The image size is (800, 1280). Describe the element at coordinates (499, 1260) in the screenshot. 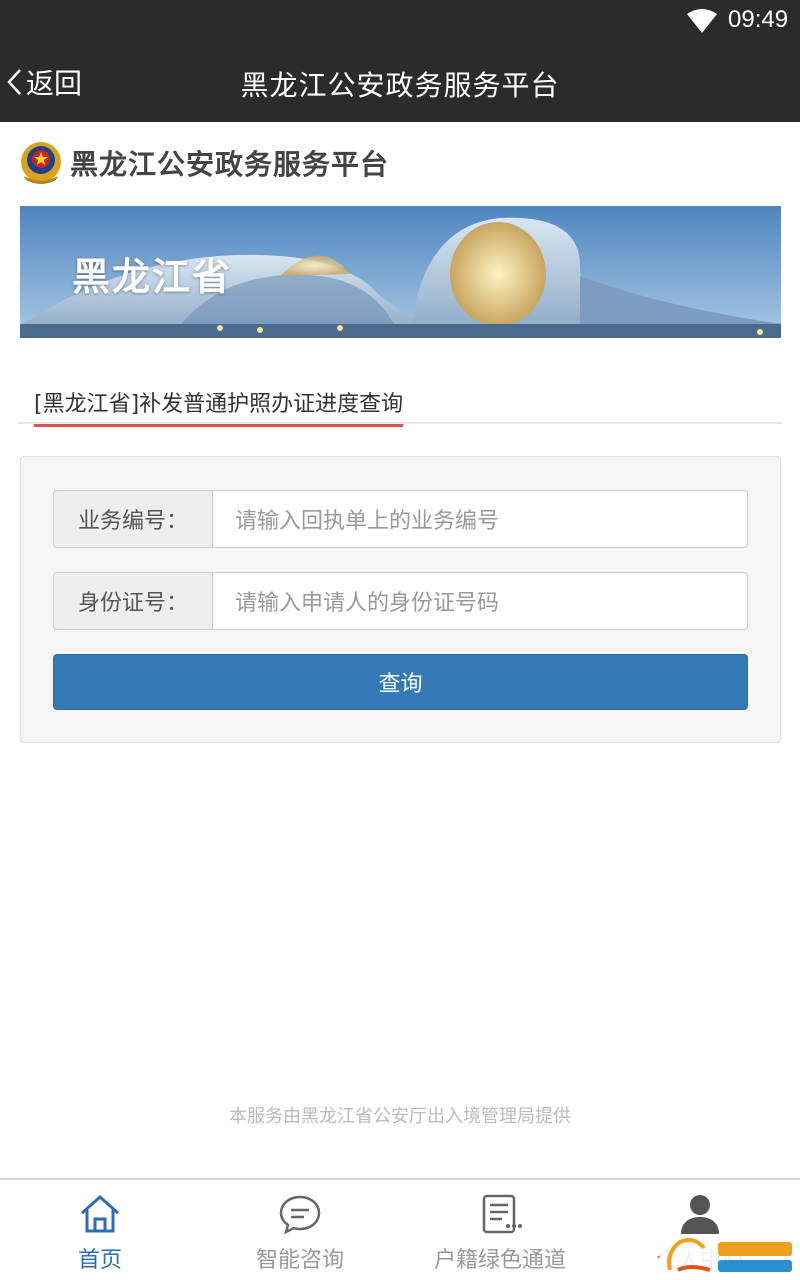

I see `nav-label-household: 户籍绿色通道` at that location.